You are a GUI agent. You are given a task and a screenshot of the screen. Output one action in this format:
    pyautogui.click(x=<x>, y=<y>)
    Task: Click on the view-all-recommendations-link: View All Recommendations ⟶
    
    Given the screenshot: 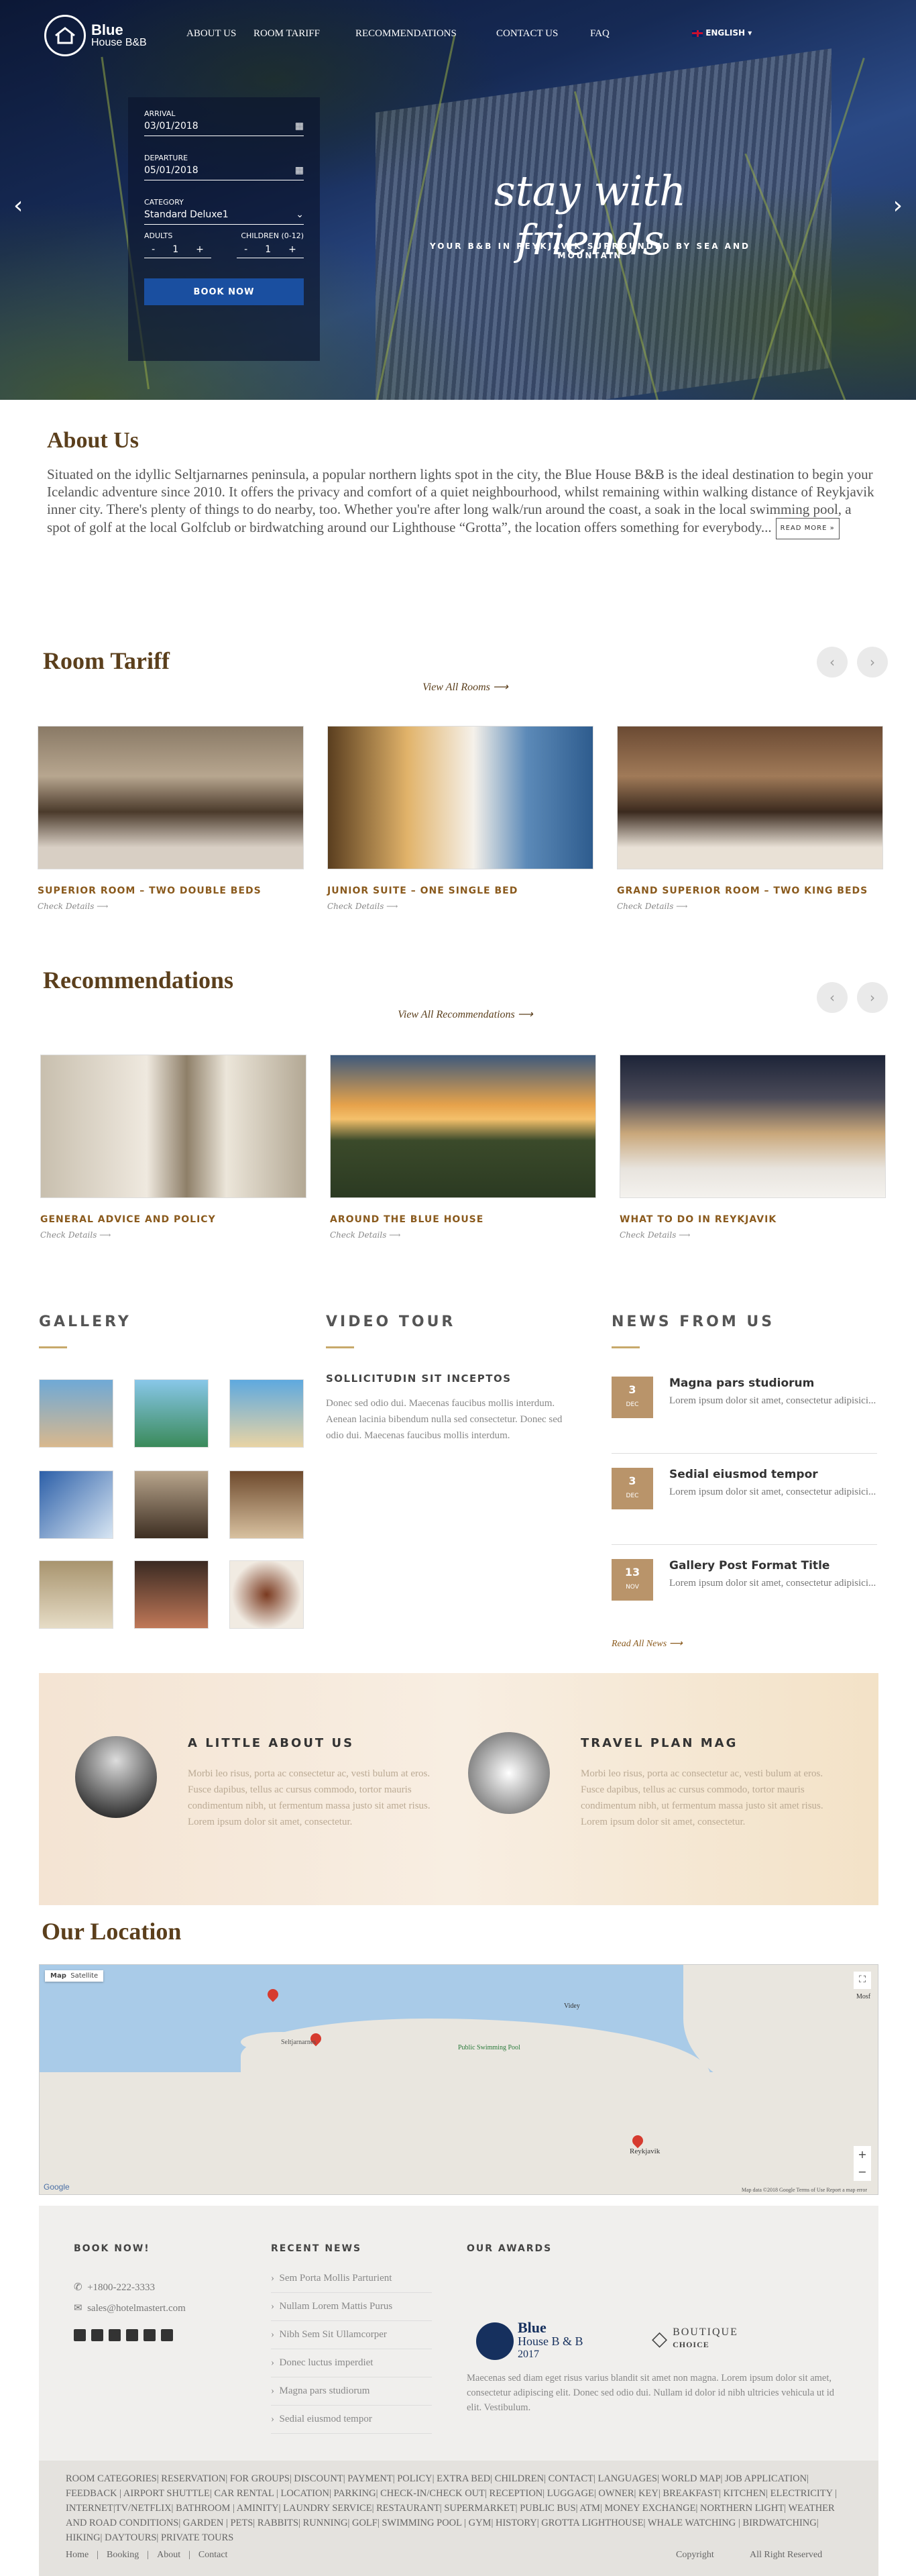 What is the action you would take?
    pyautogui.click(x=465, y=1014)
    